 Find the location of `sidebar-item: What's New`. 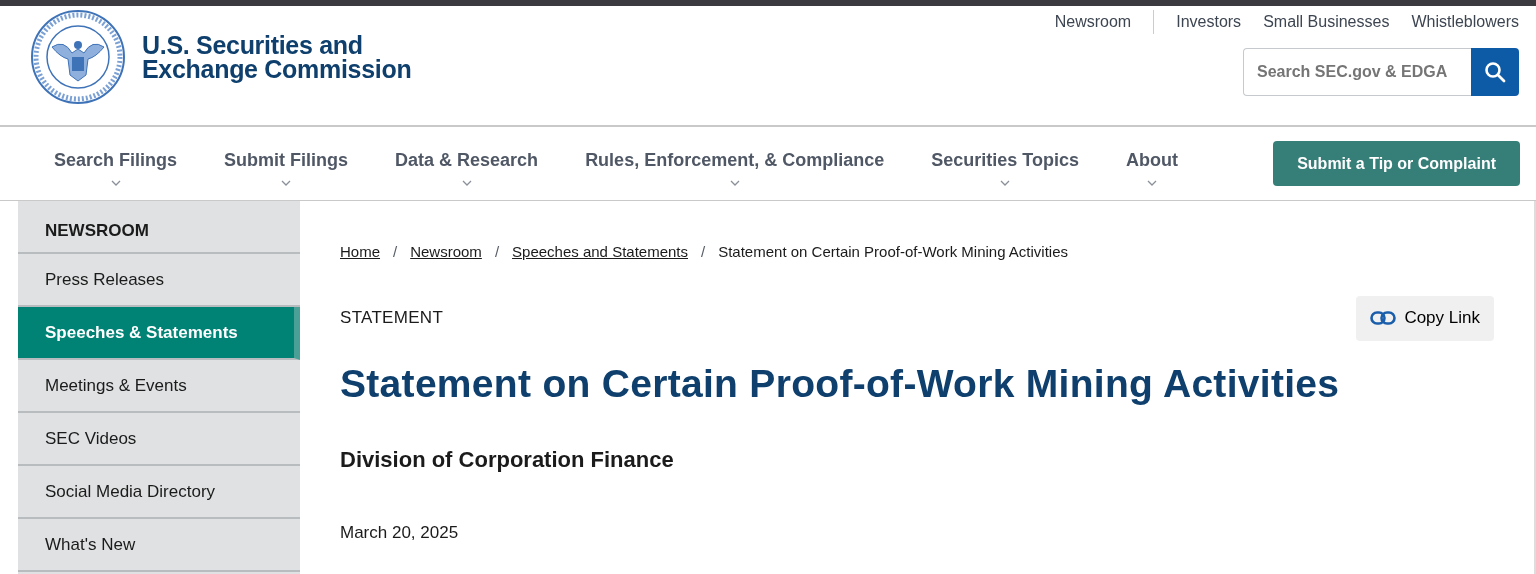

sidebar-item: What's New is located at coordinates (159, 545).